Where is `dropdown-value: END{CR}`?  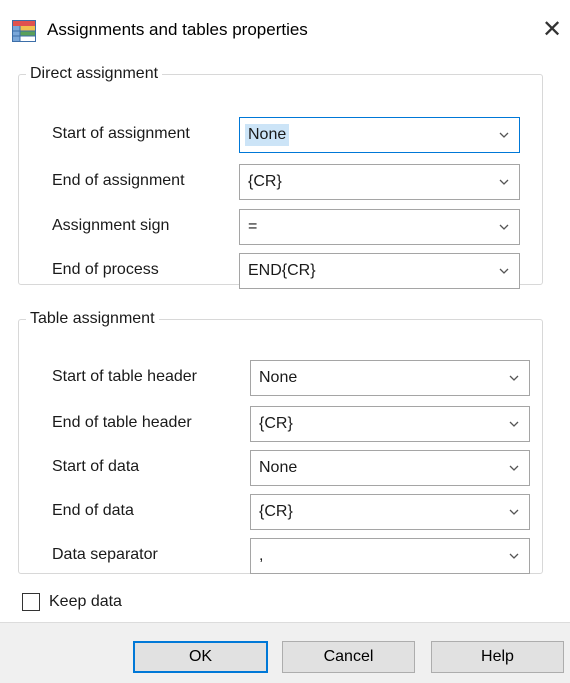
dropdown-value: END{CR} is located at coordinates (282, 270).